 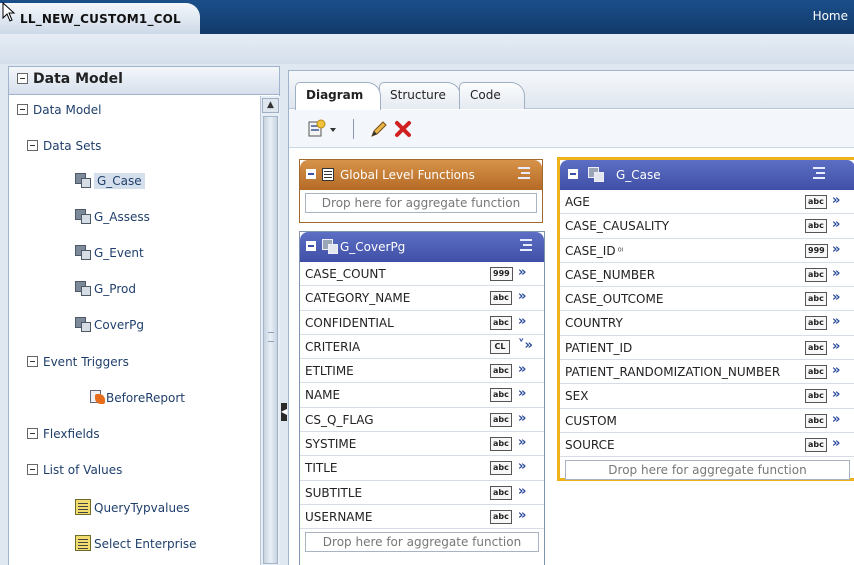 What do you see at coordinates (339, 516) in the screenshot?
I see `element-name: USERNAME` at bounding box center [339, 516].